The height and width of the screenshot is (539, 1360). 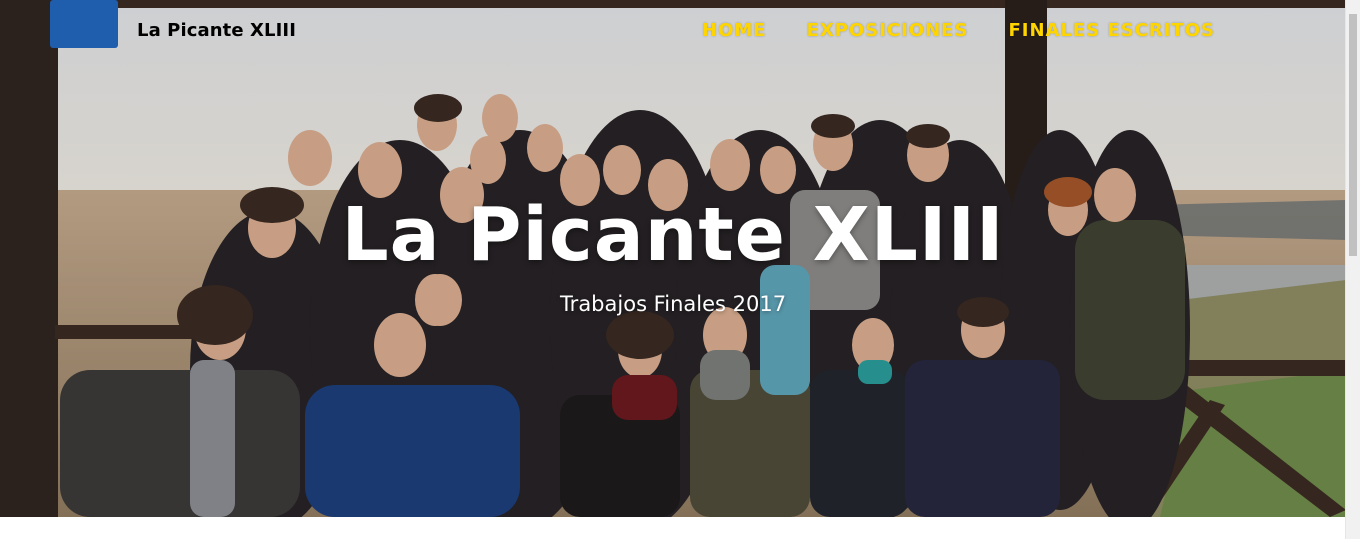 I want to click on hero-title: La Picante XLIII, so click(x=673, y=235).